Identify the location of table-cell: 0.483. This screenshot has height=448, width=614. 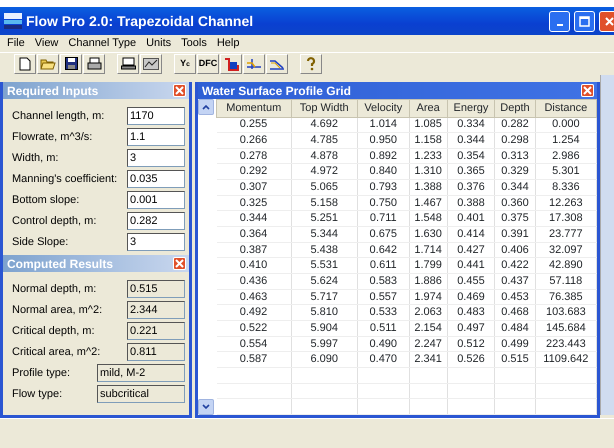
(471, 312).